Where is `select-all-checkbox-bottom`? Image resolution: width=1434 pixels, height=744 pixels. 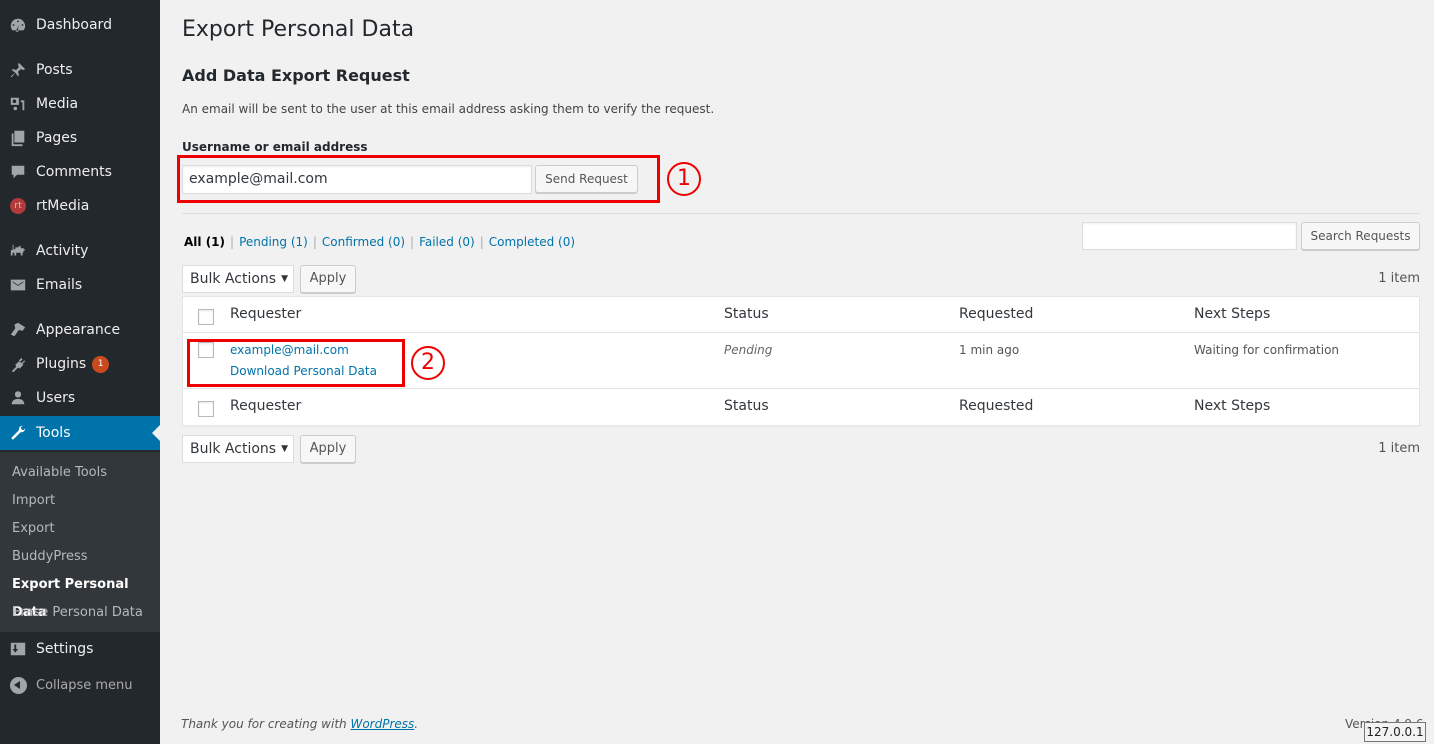 select-all-checkbox-bottom is located at coordinates (206, 409).